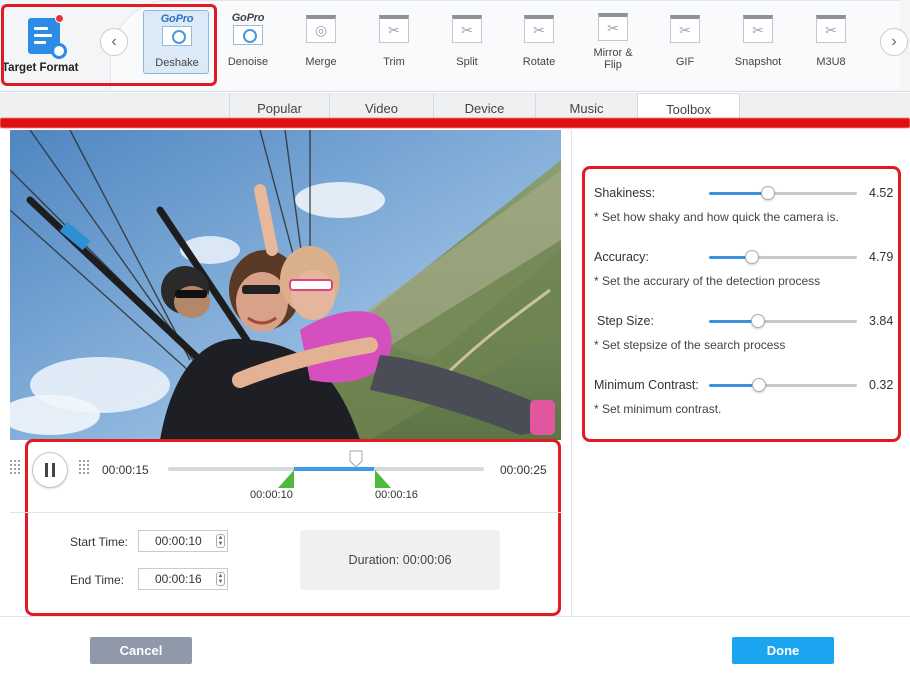 The height and width of the screenshot is (675, 910). Describe the element at coordinates (85, 468) in the screenshot. I see `grip-right-icon` at that location.